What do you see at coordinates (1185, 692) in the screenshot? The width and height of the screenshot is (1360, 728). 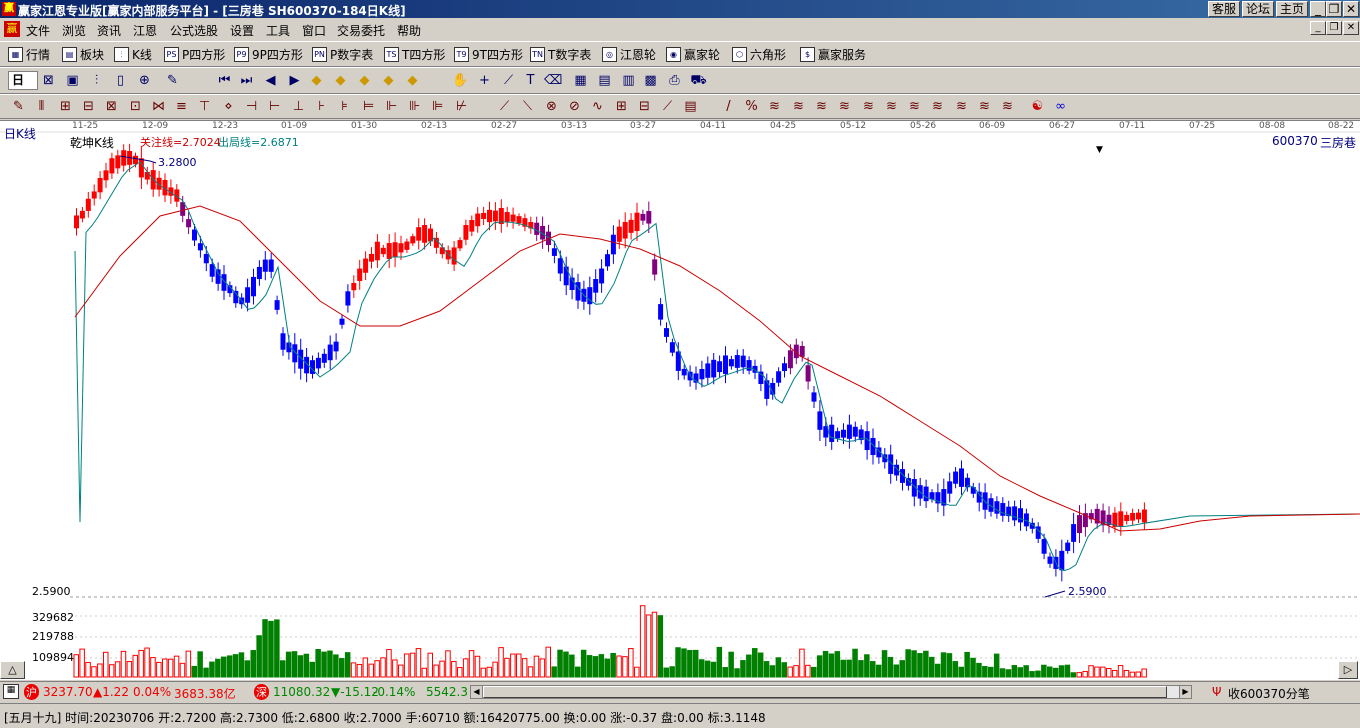 I see `scroll-right-small-icon: ▶` at bounding box center [1185, 692].